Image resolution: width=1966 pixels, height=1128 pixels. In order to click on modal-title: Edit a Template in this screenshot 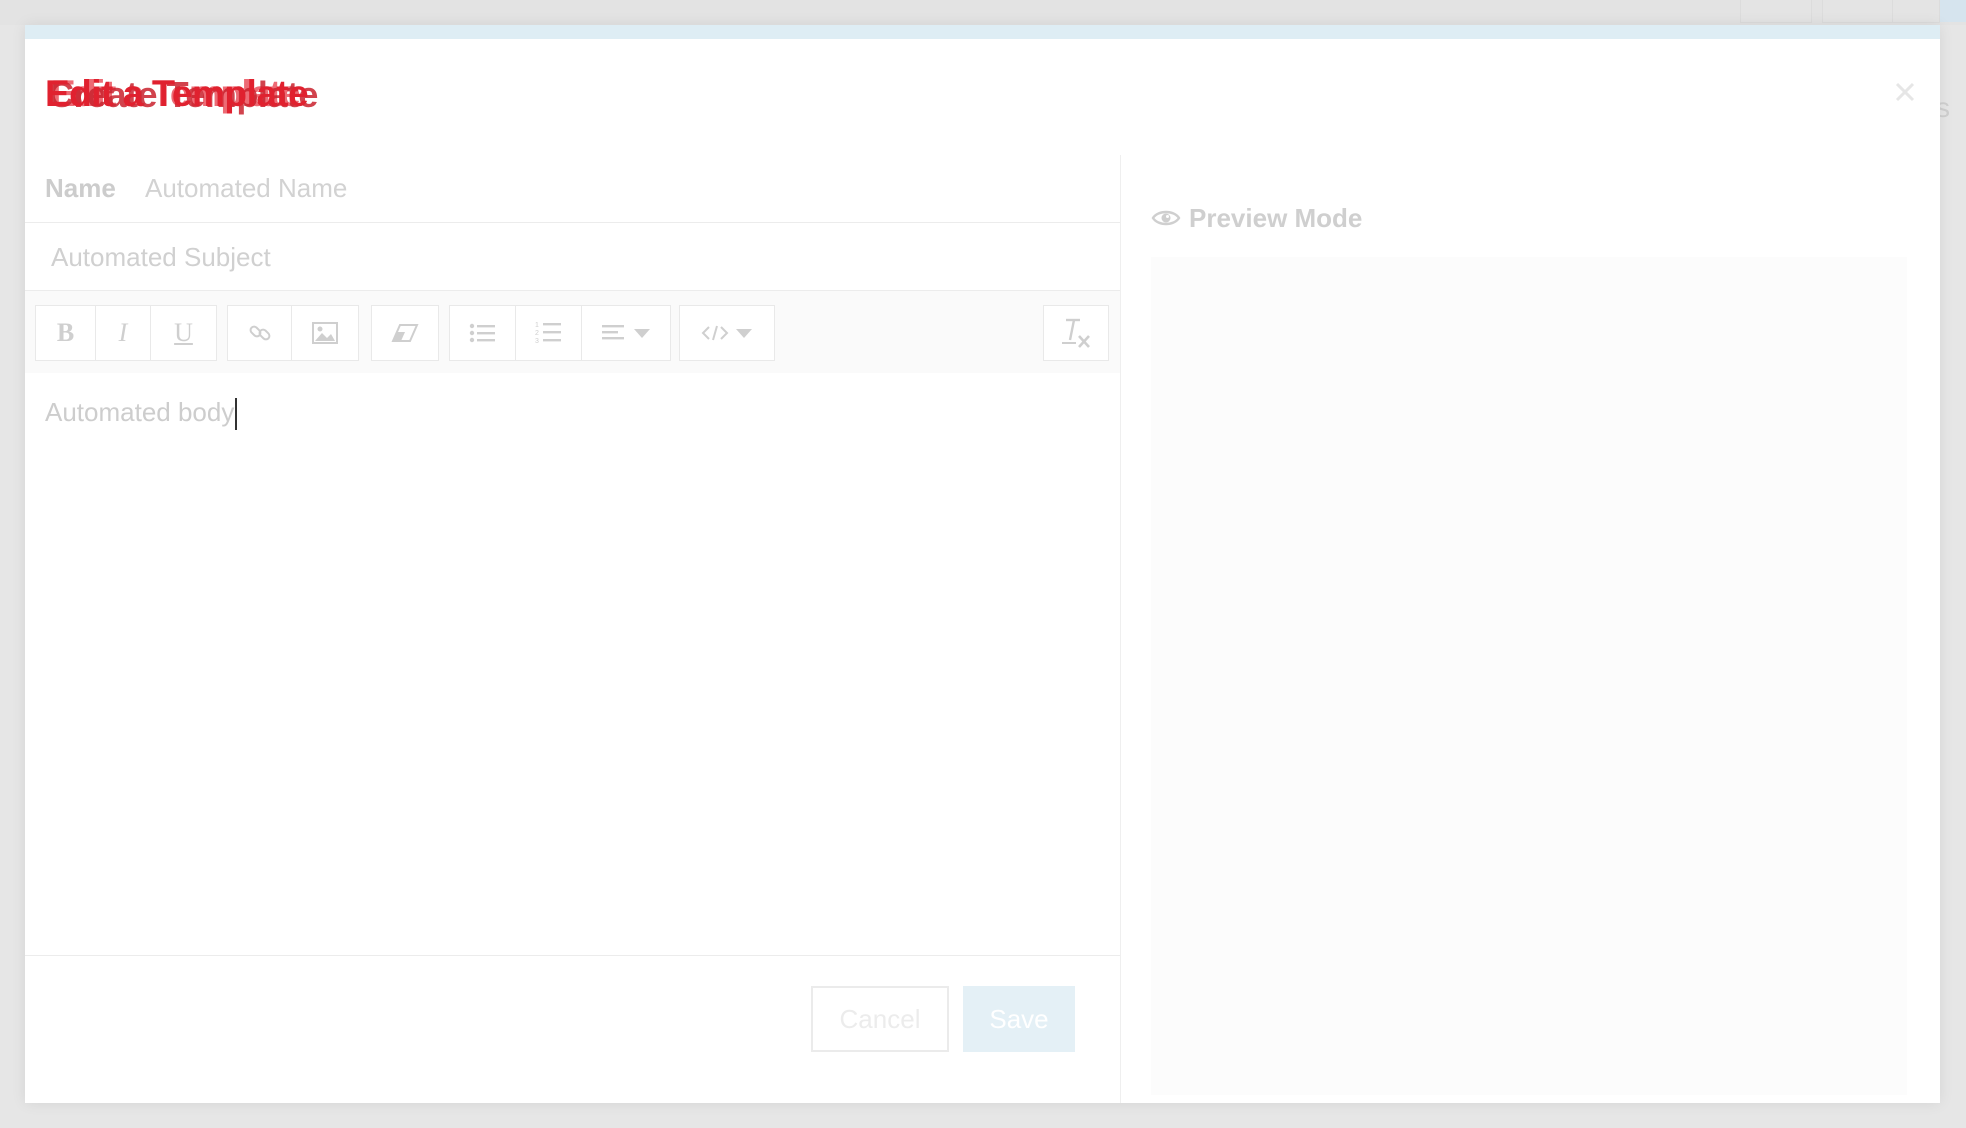, I will do `click(177, 93)`.